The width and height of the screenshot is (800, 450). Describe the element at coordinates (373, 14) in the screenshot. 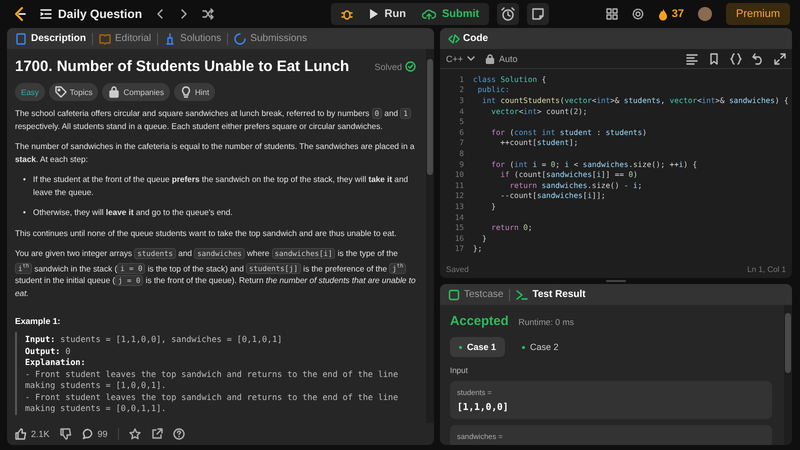

I see `play-icon` at that location.